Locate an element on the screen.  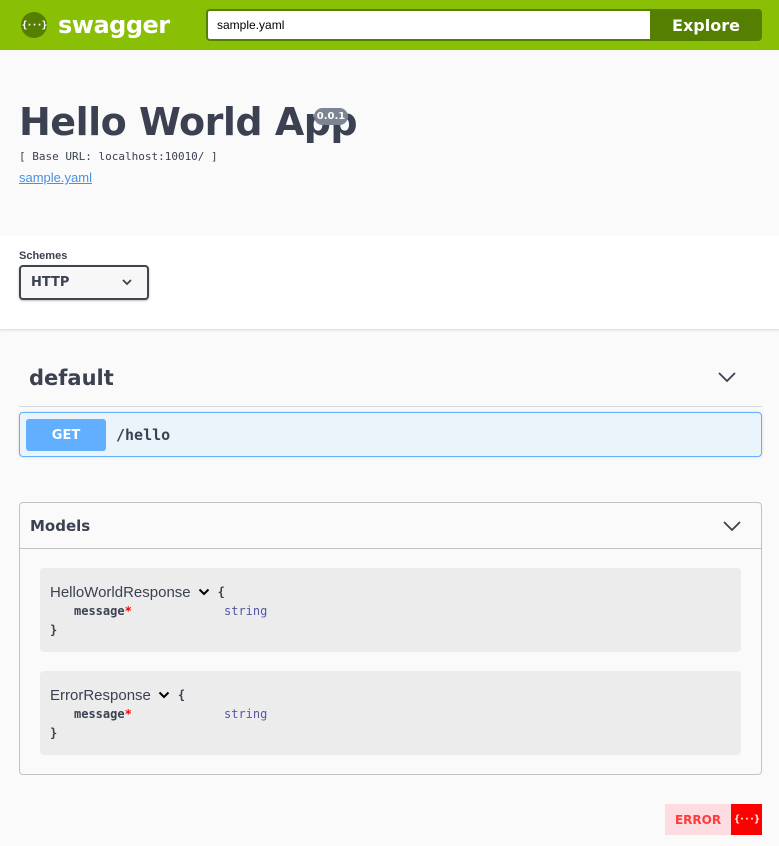
spec-url-input is located at coordinates (428, 25).